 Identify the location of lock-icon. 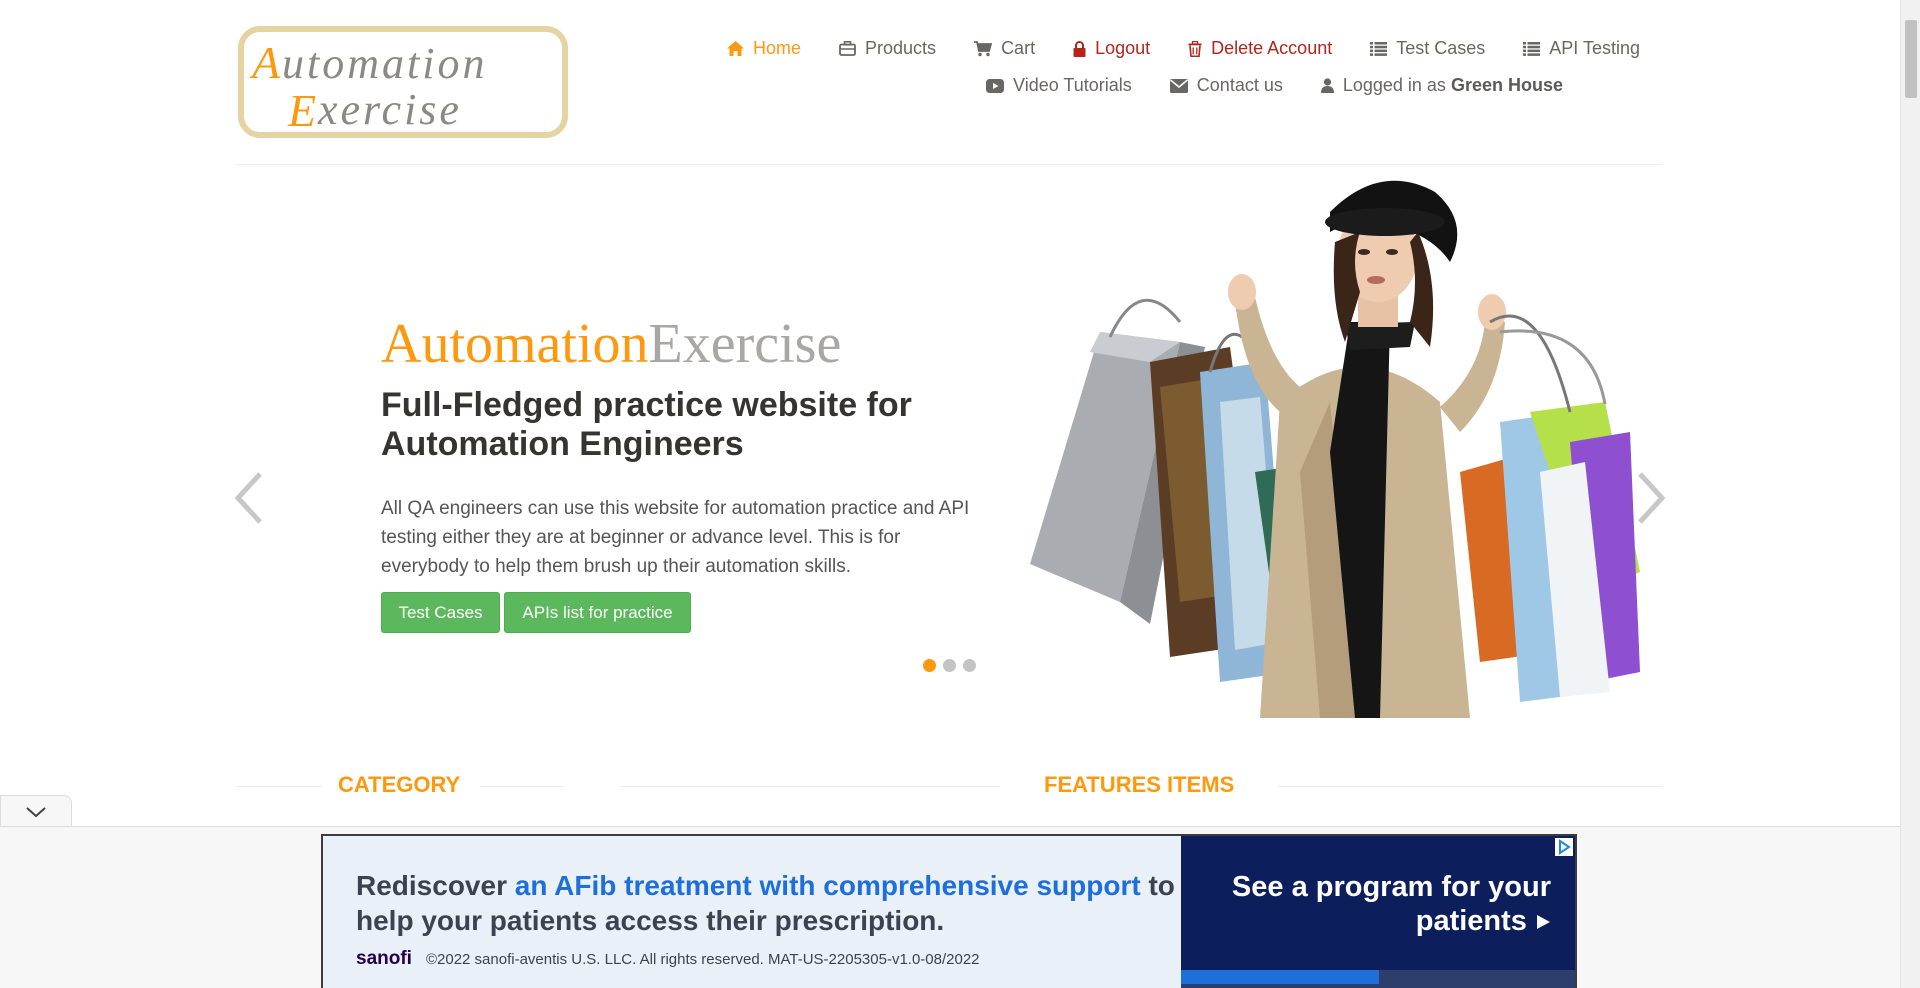
(1079, 48).